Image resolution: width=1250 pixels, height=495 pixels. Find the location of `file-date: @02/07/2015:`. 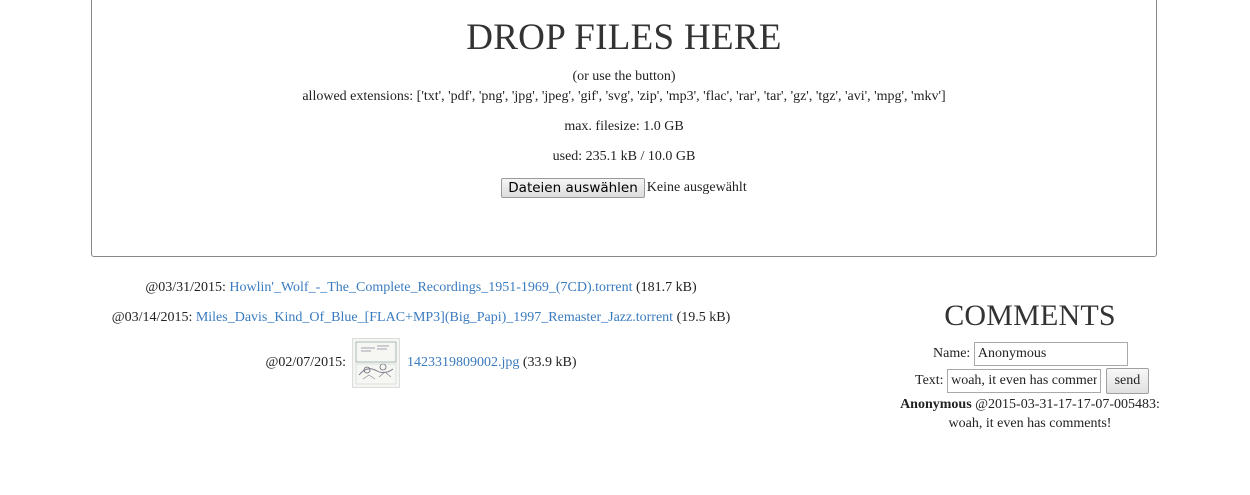

file-date: @02/07/2015: is located at coordinates (305, 362).